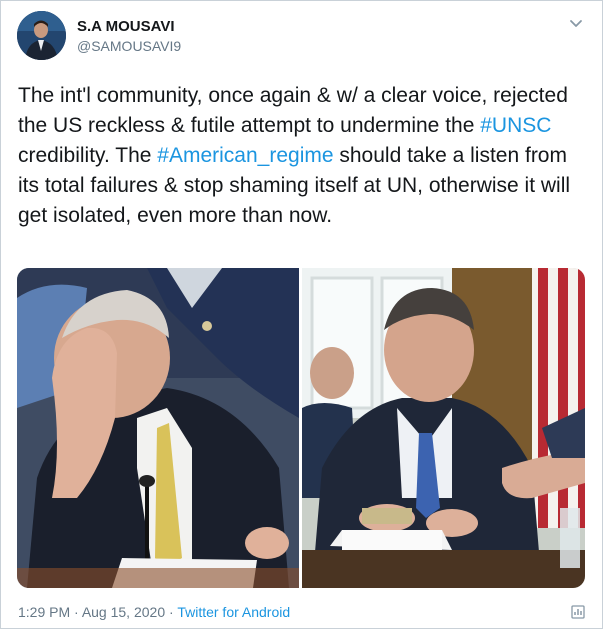  What do you see at coordinates (129, 46) in the screenshot?
I see `author-handle: @SAMOUSAVI9` at bounding box center [129, 46].